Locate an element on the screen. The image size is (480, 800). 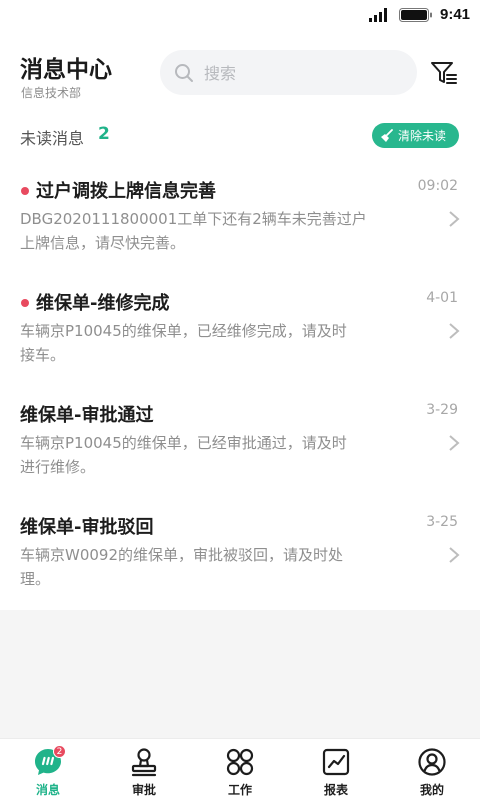
message-title: 维保单-维修完成 is located at coordinates (103, 303).